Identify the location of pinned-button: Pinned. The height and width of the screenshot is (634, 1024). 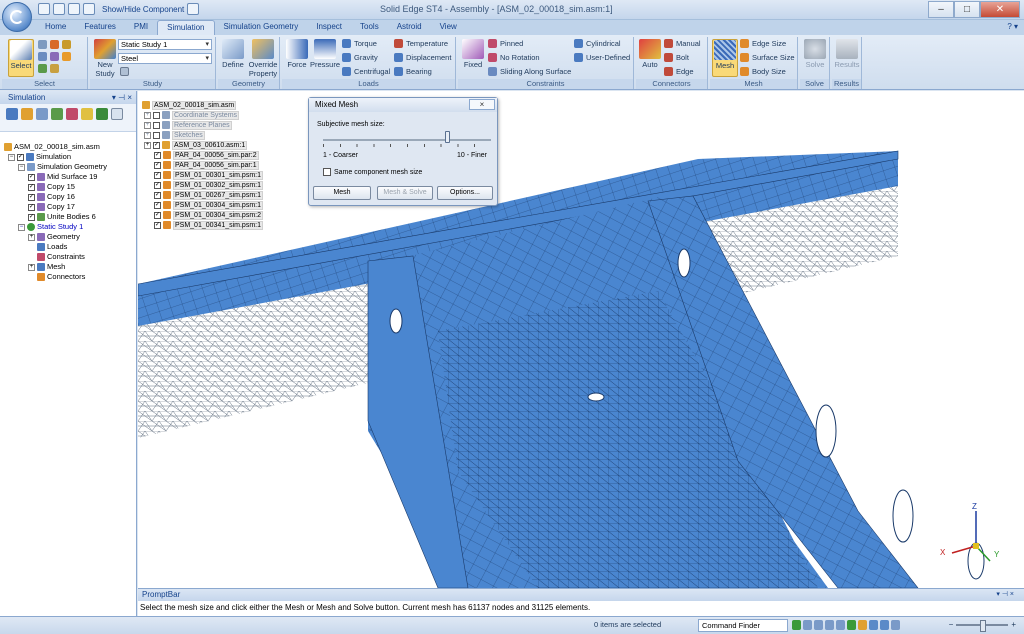
(505, 43).